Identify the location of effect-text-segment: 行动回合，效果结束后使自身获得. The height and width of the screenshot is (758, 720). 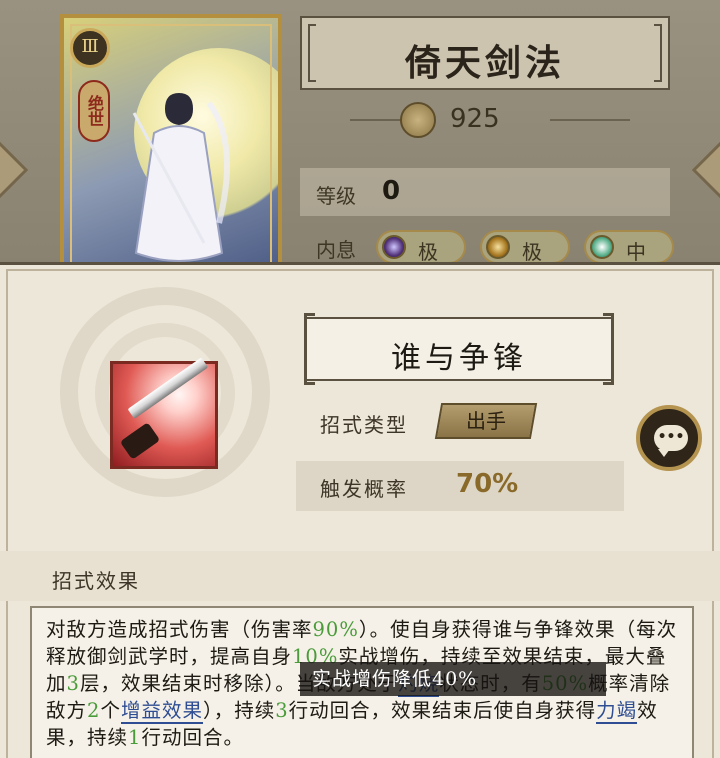
(442, 710).